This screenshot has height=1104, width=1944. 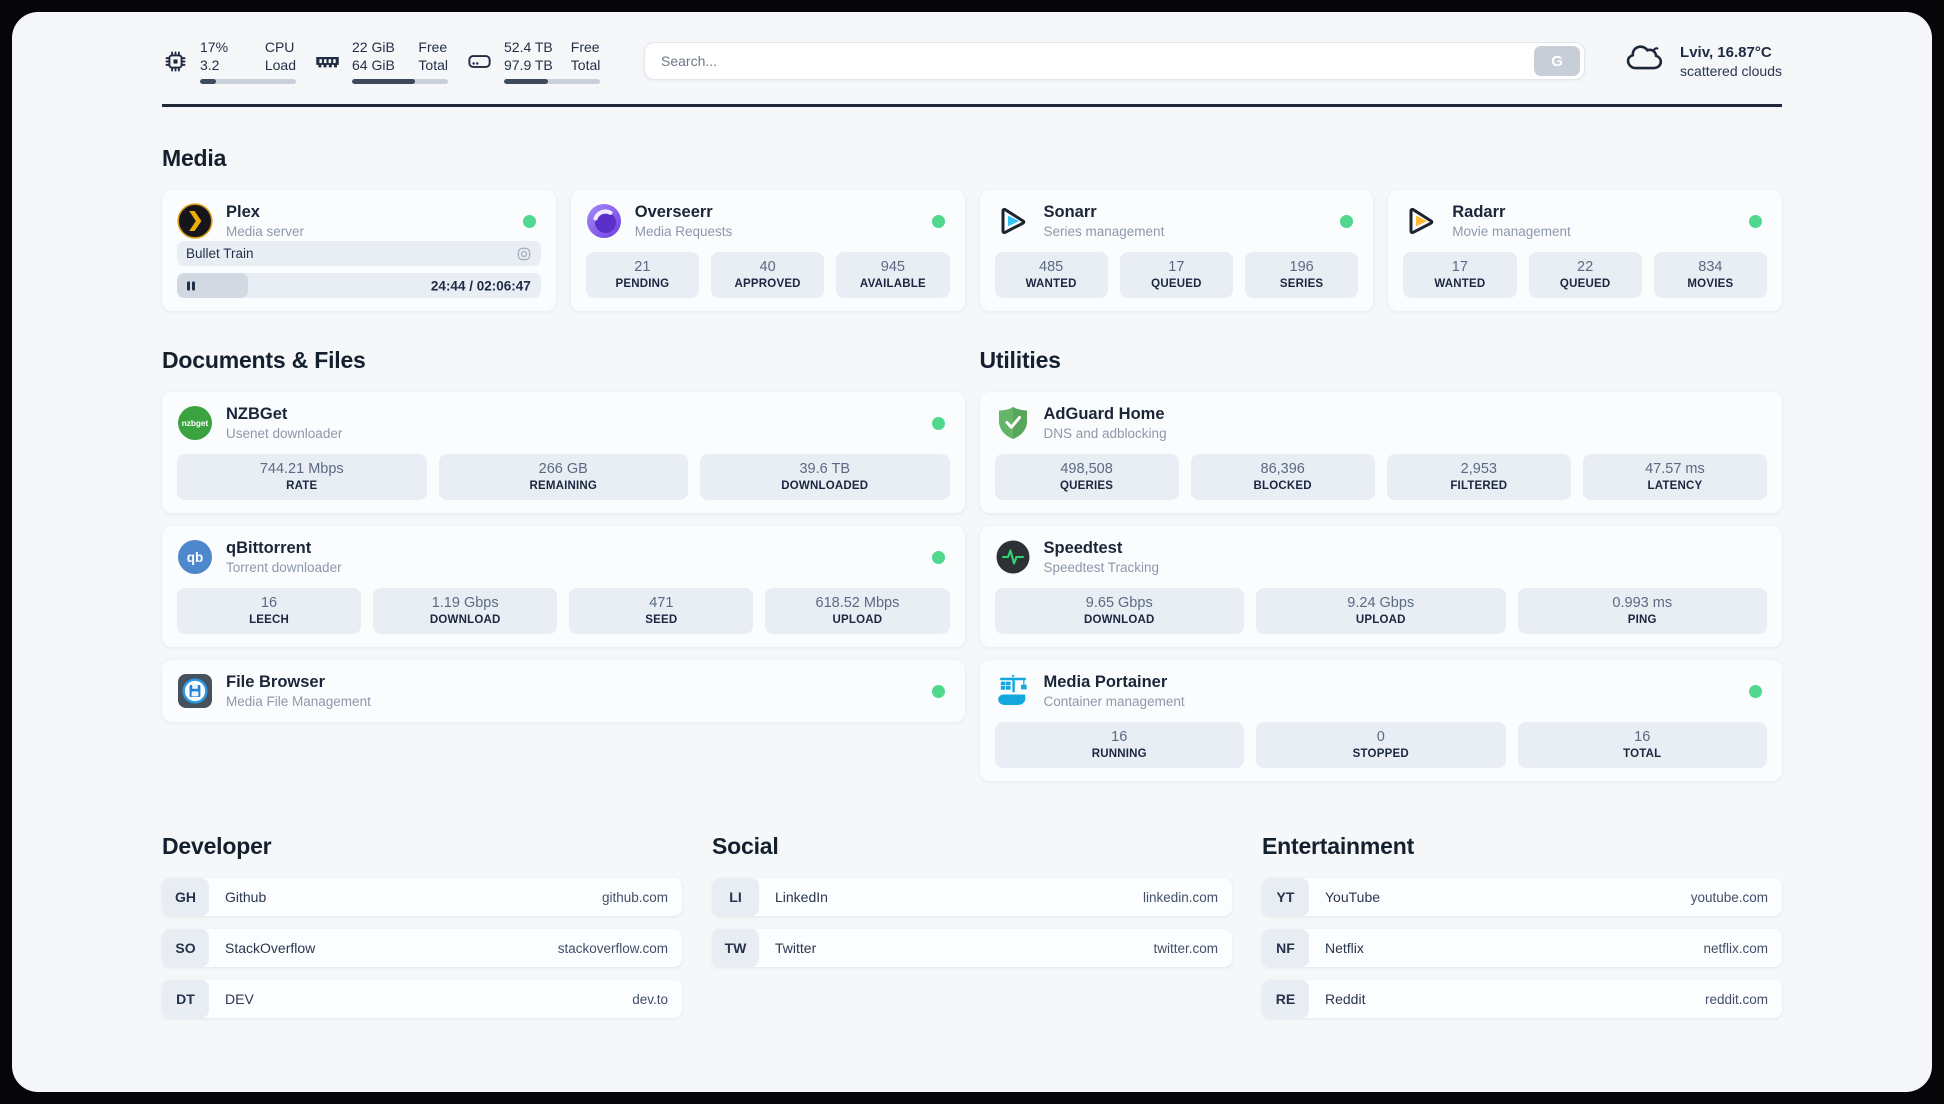 What do you see at coordinates (194, 158) in the screenshot?
I see `section-title-media: Media` at bounding box center [194, 158].